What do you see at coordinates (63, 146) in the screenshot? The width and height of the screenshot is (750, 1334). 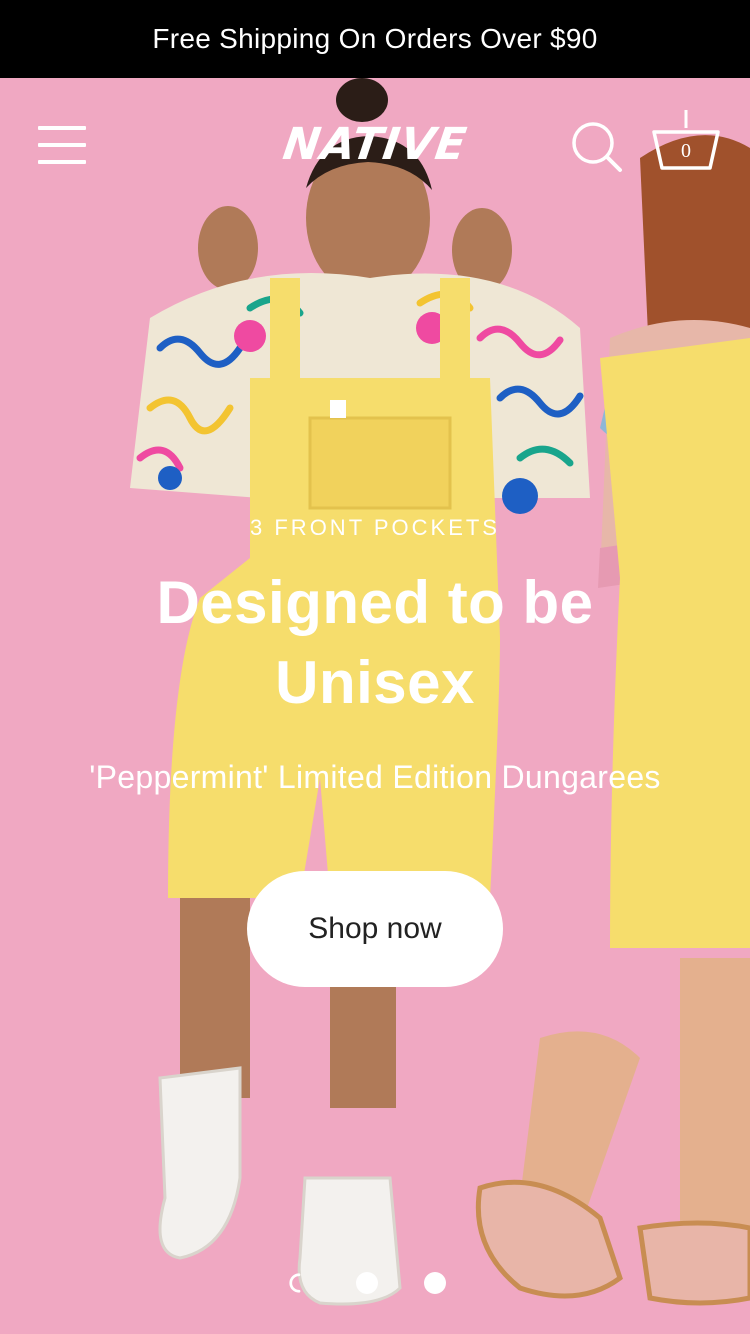 I see `menu-icon` at bounding box center [63, 146].